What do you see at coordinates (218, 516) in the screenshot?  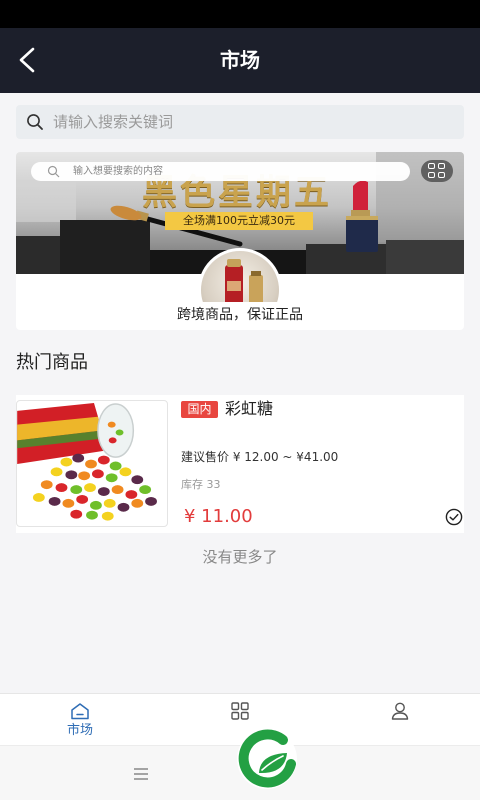 I see `product-price: ¥ 11.00` at bounding box center [218, 516].